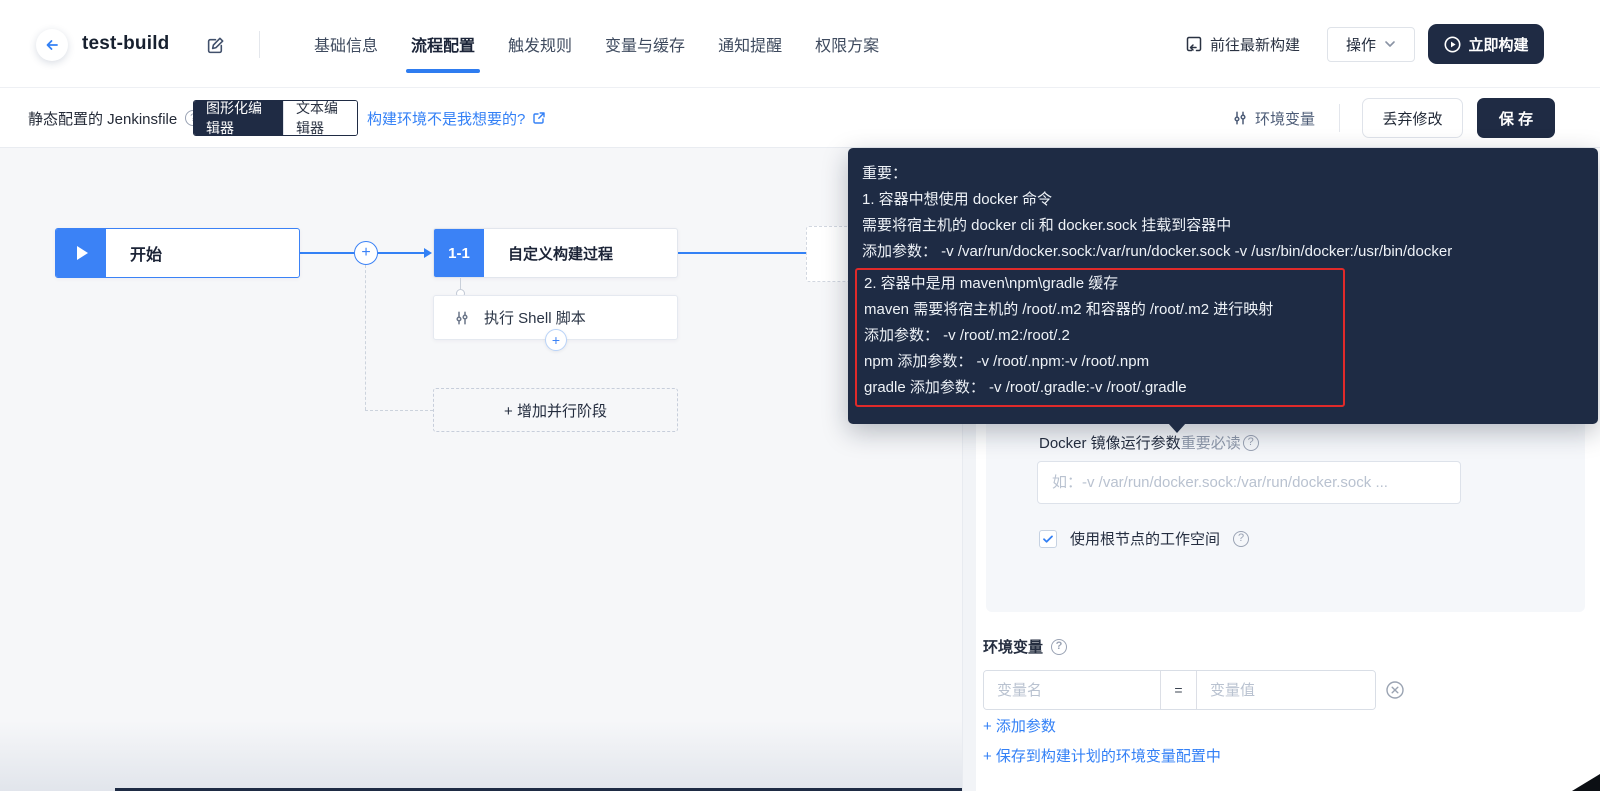  Describe the element at coordinates (146, 255) in the screenshot. I see `start-node-label: 开始` at that location.